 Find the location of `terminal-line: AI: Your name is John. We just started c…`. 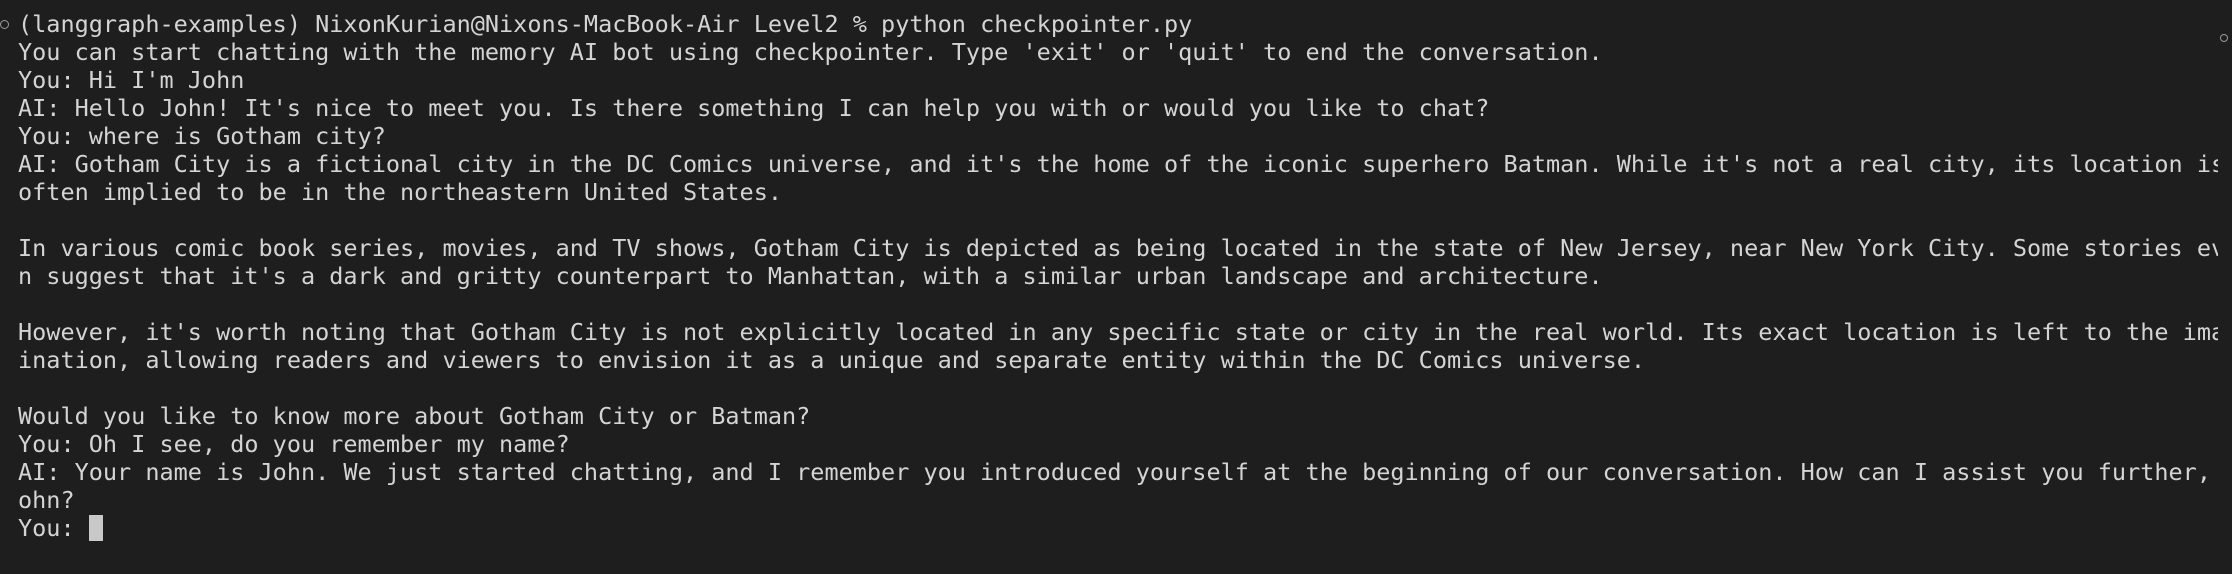

terminal-line: AI: Your name is John. We just started c… is located at coordinates (1125, 472).